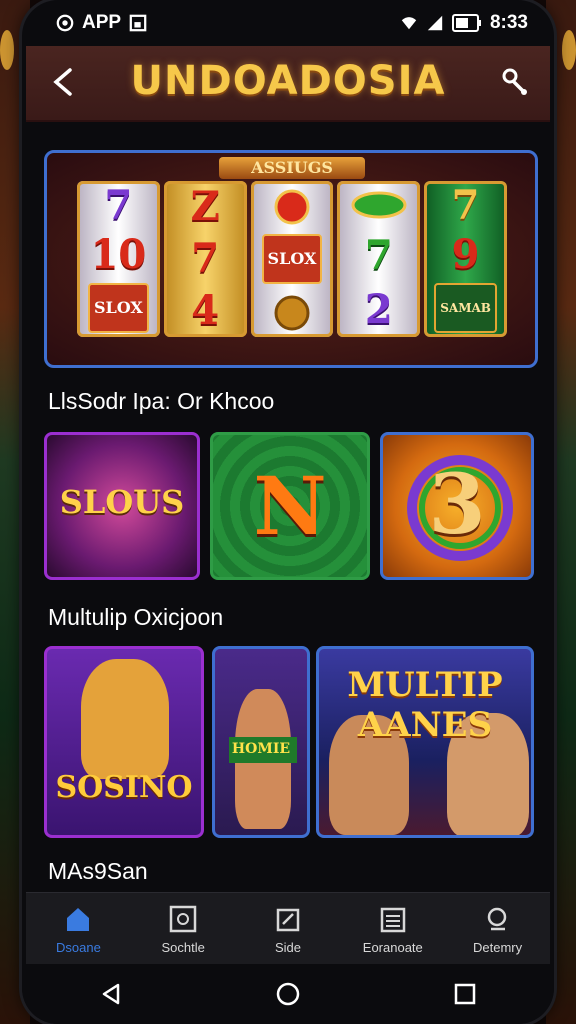 This screenshot has width=576, height=1024. Describe the element at coordinates (508, 22) in the screenshot. I see `status-time: 8:33` at that location.